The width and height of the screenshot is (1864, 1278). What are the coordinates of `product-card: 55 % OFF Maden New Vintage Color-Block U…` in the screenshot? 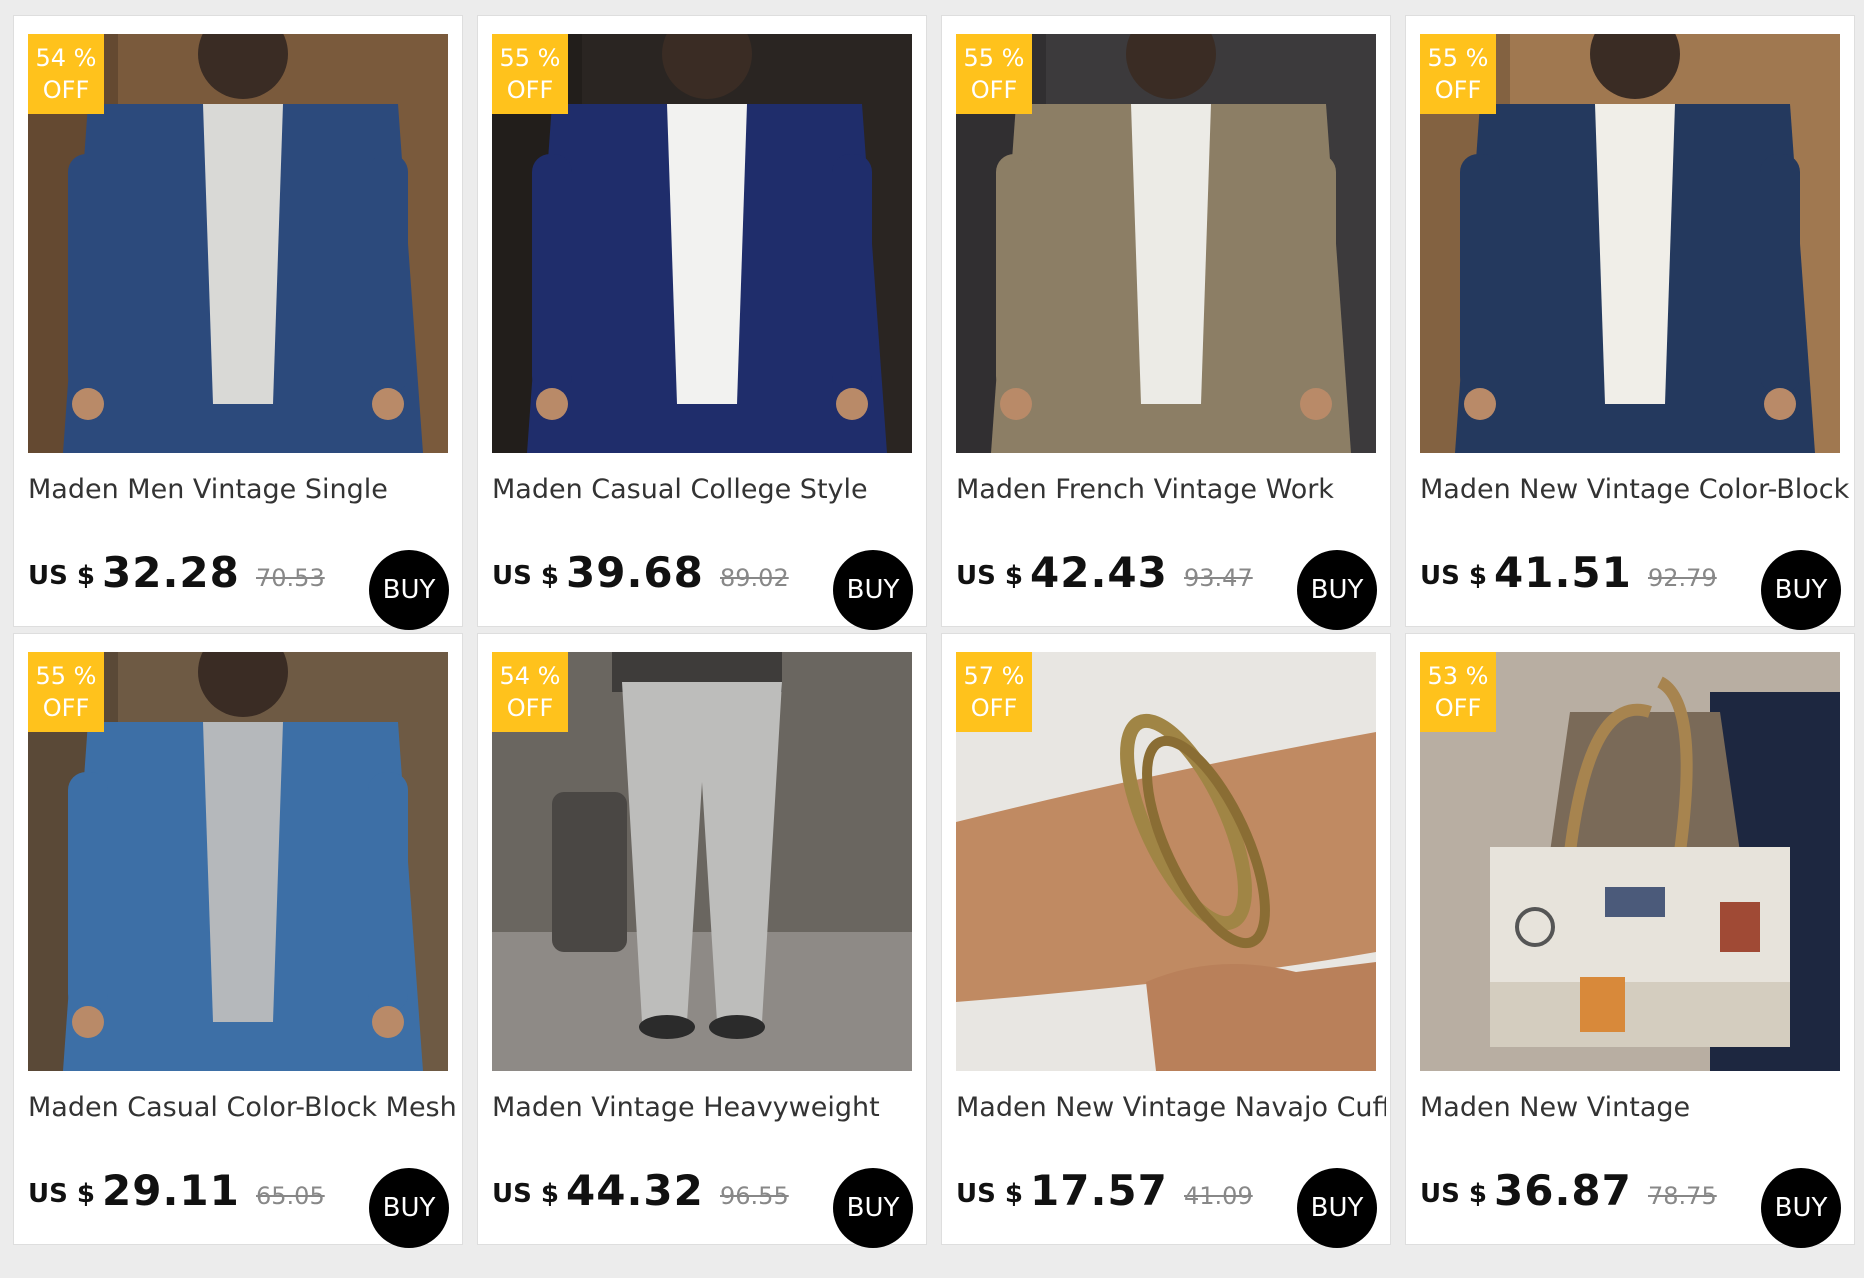 It's located at (1630, 322).